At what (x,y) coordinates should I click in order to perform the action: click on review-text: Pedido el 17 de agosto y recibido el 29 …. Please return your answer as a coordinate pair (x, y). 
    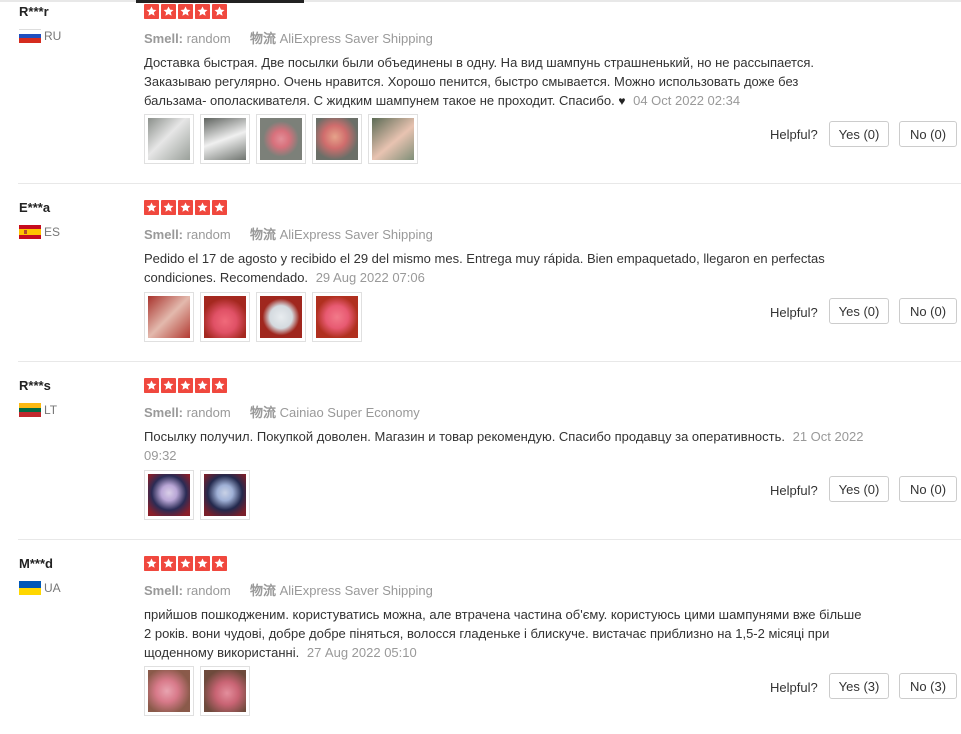
    Looking at the image, I should click on (504, 268).